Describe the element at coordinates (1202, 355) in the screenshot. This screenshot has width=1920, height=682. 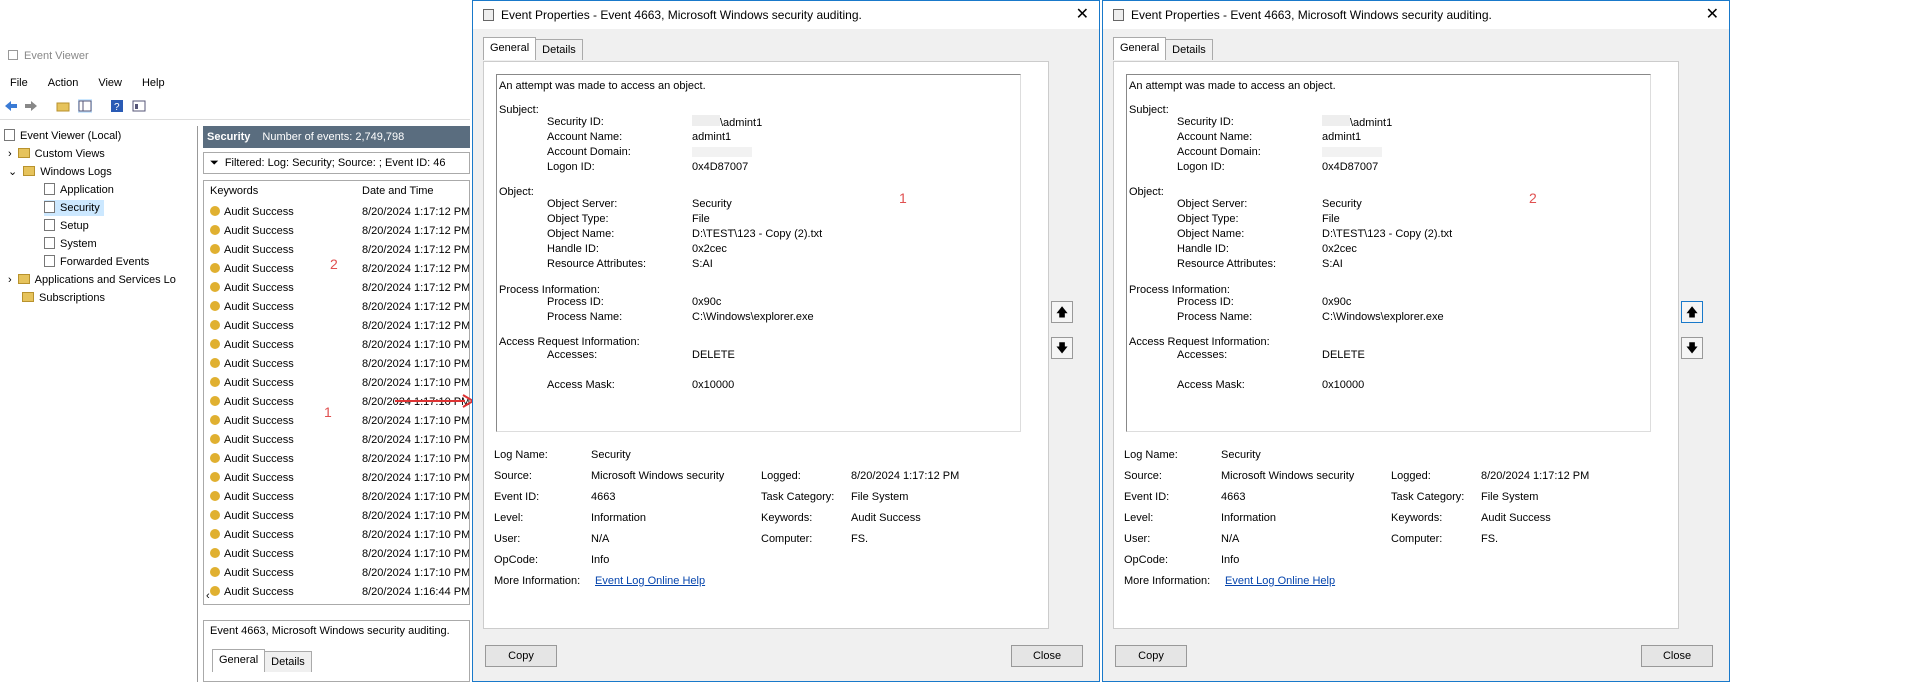
I see `accesses-label: Accesses:` at that location.